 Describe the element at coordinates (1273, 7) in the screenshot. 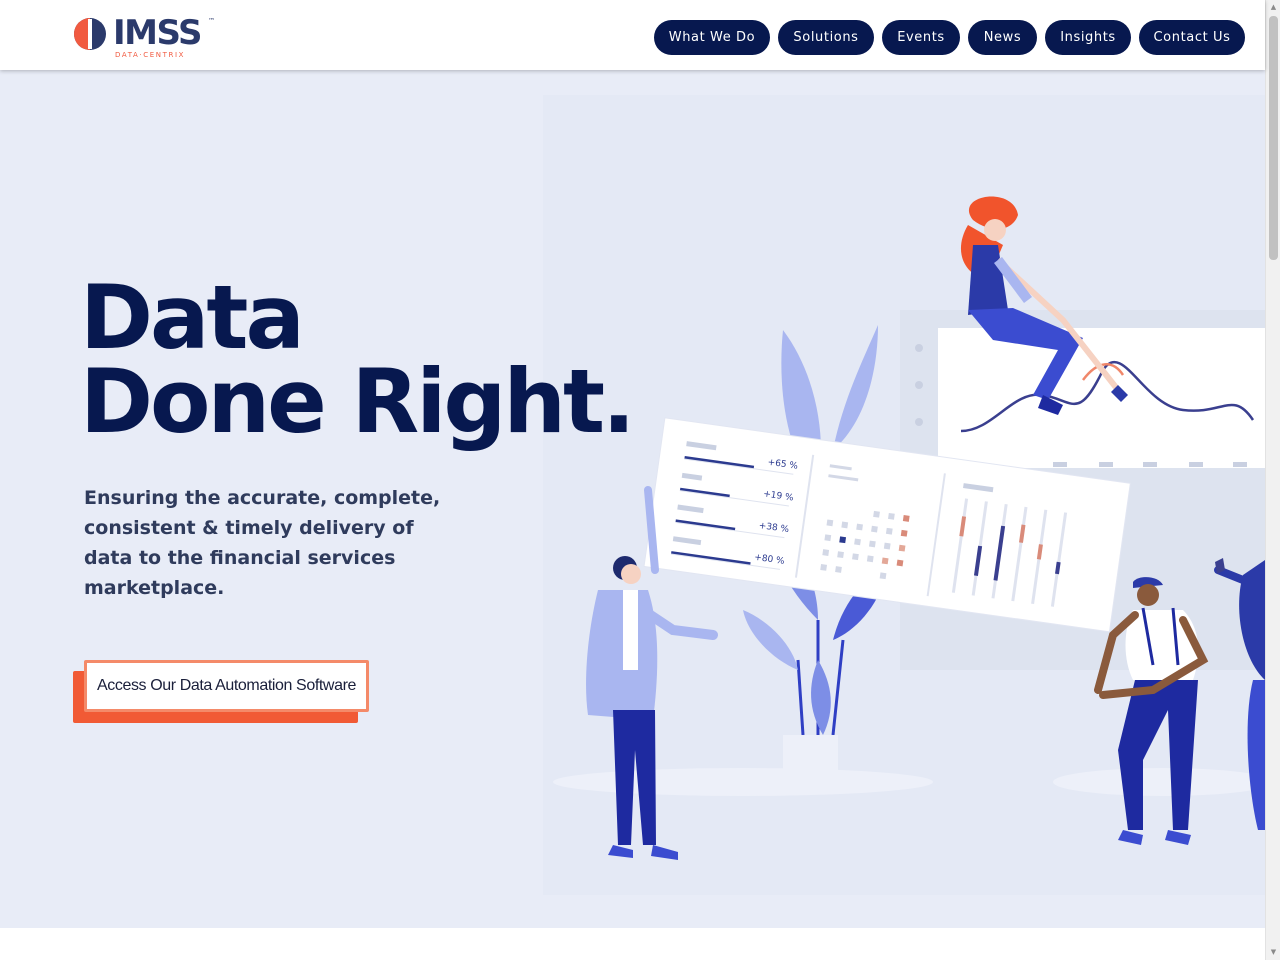

I see `scroll-up-arrow-icon: ▲` at that location.